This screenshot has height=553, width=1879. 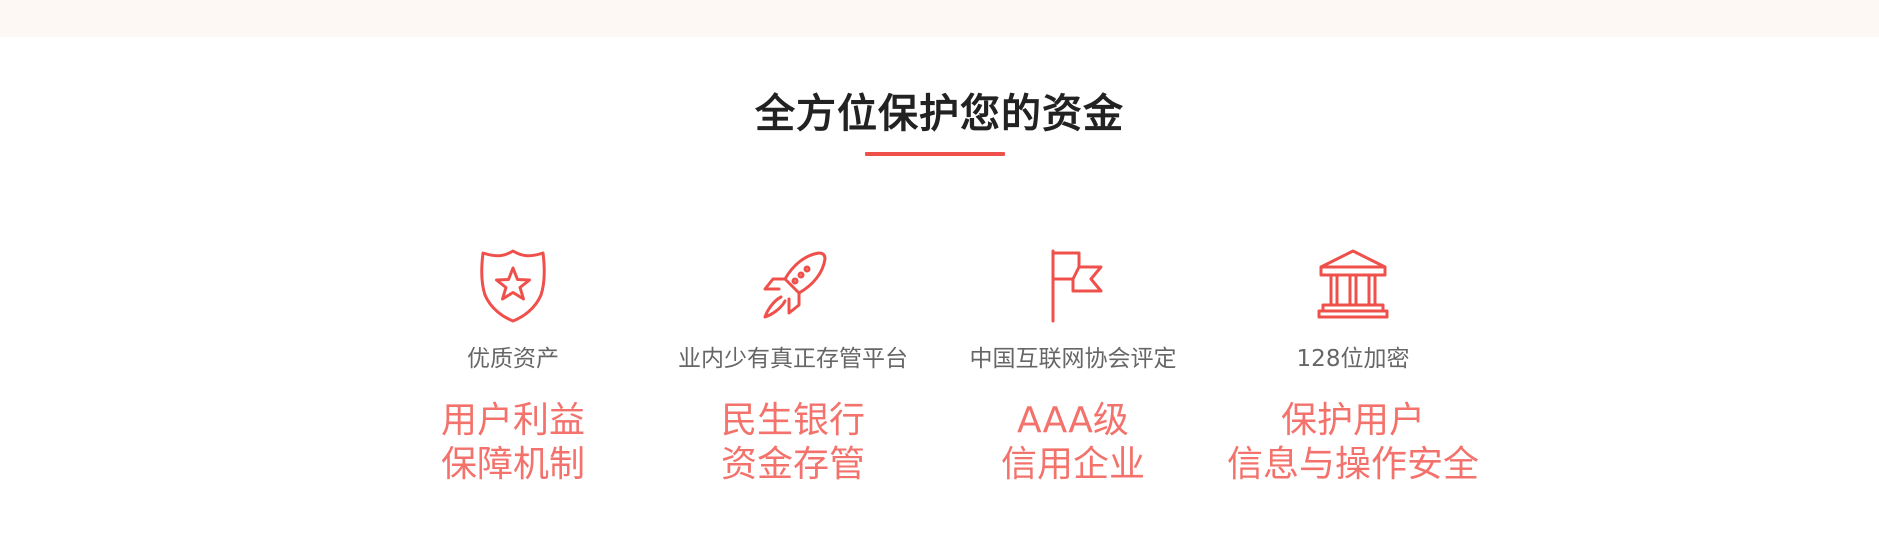 What do you see at coordinates (935, 154) in the screenshot?
I see `title-underline` at bounding box center [935, 154].